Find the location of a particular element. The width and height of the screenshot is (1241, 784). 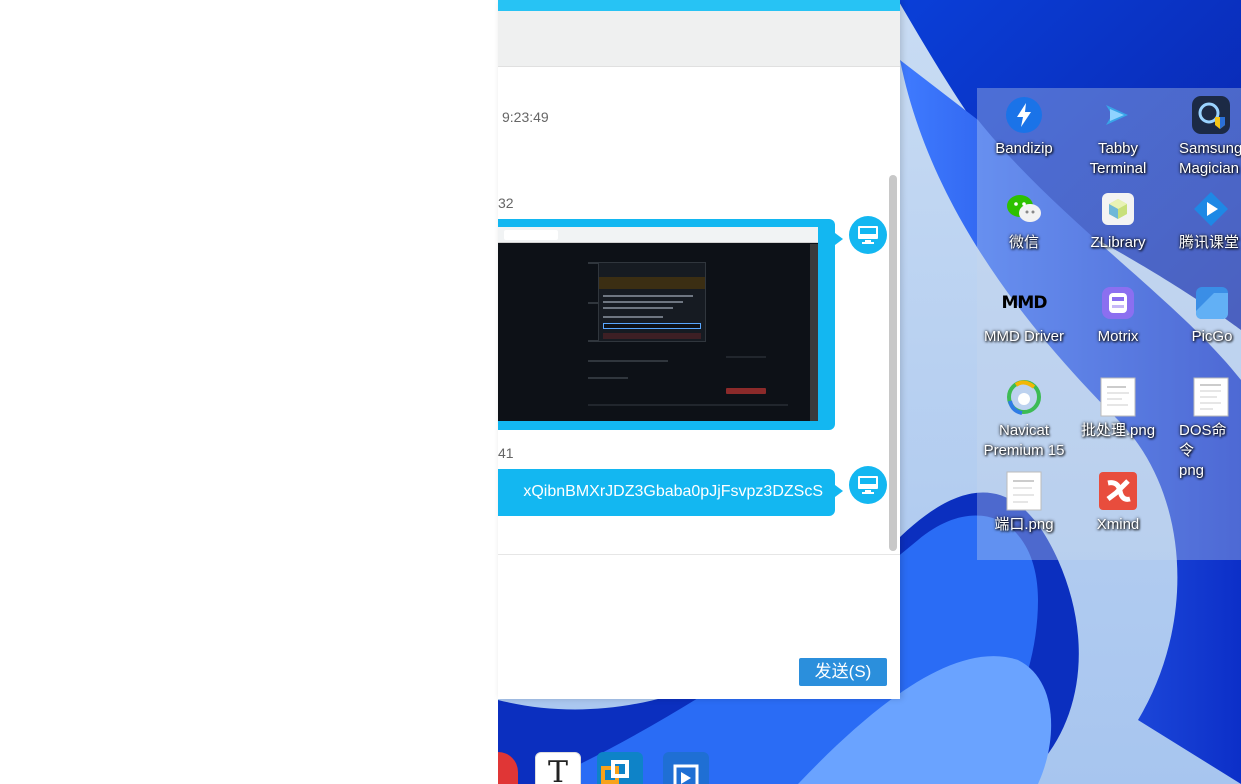

desktop-icon-bandizip: Bandizip is located at coordinates (1024, 127).